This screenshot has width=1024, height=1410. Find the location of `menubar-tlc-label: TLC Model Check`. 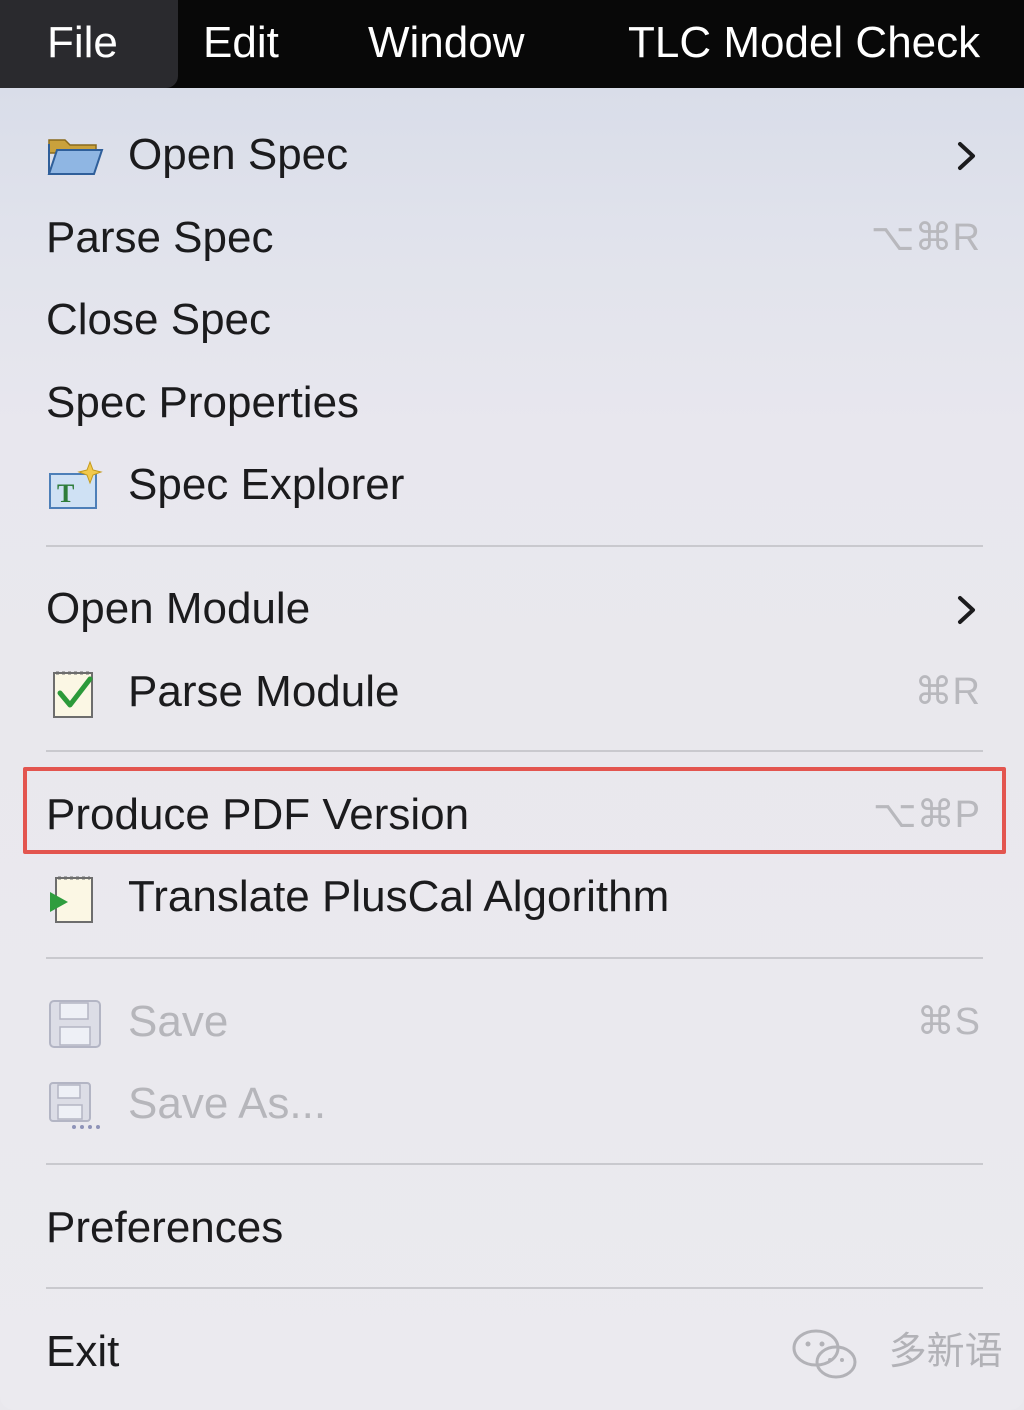

menubar-tlc-label: TLC Model Check is located at coordinates (804, 42).